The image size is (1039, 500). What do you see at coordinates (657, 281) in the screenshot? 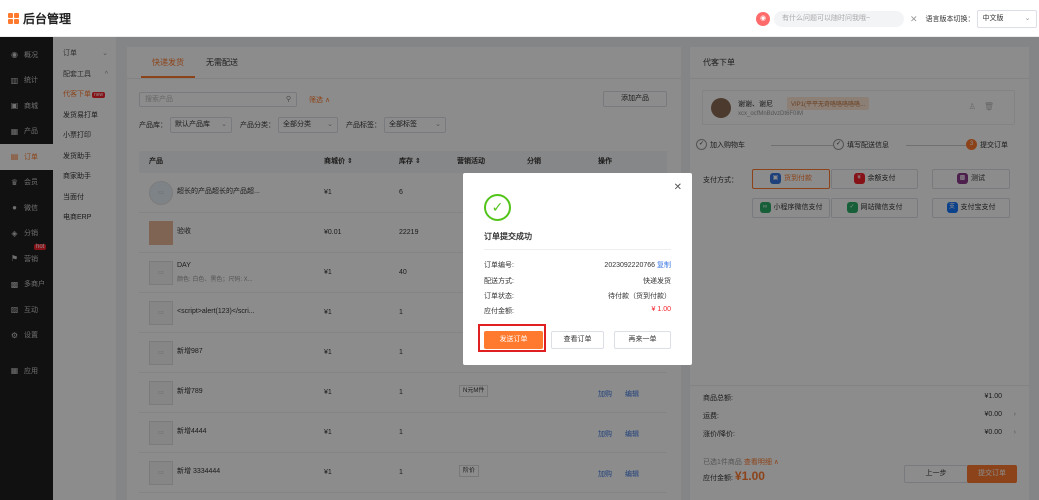
I see `delivery-value: 快递发货` at bounding box center [657, 281].